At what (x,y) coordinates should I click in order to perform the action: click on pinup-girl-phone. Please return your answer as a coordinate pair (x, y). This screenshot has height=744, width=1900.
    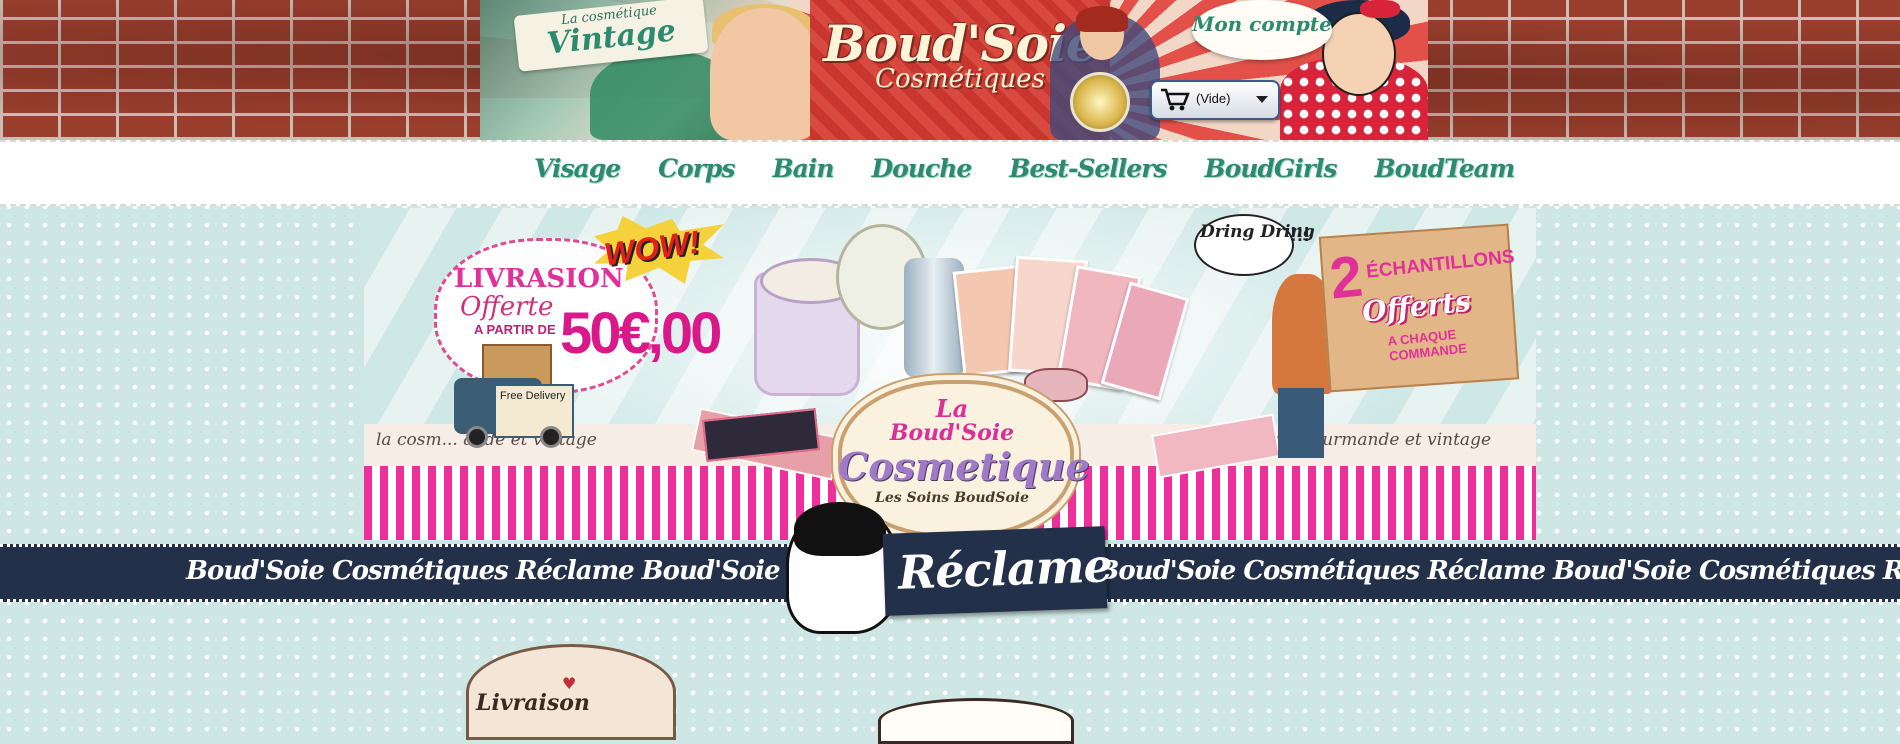
    Looking at the image, I should click on (765, 74).